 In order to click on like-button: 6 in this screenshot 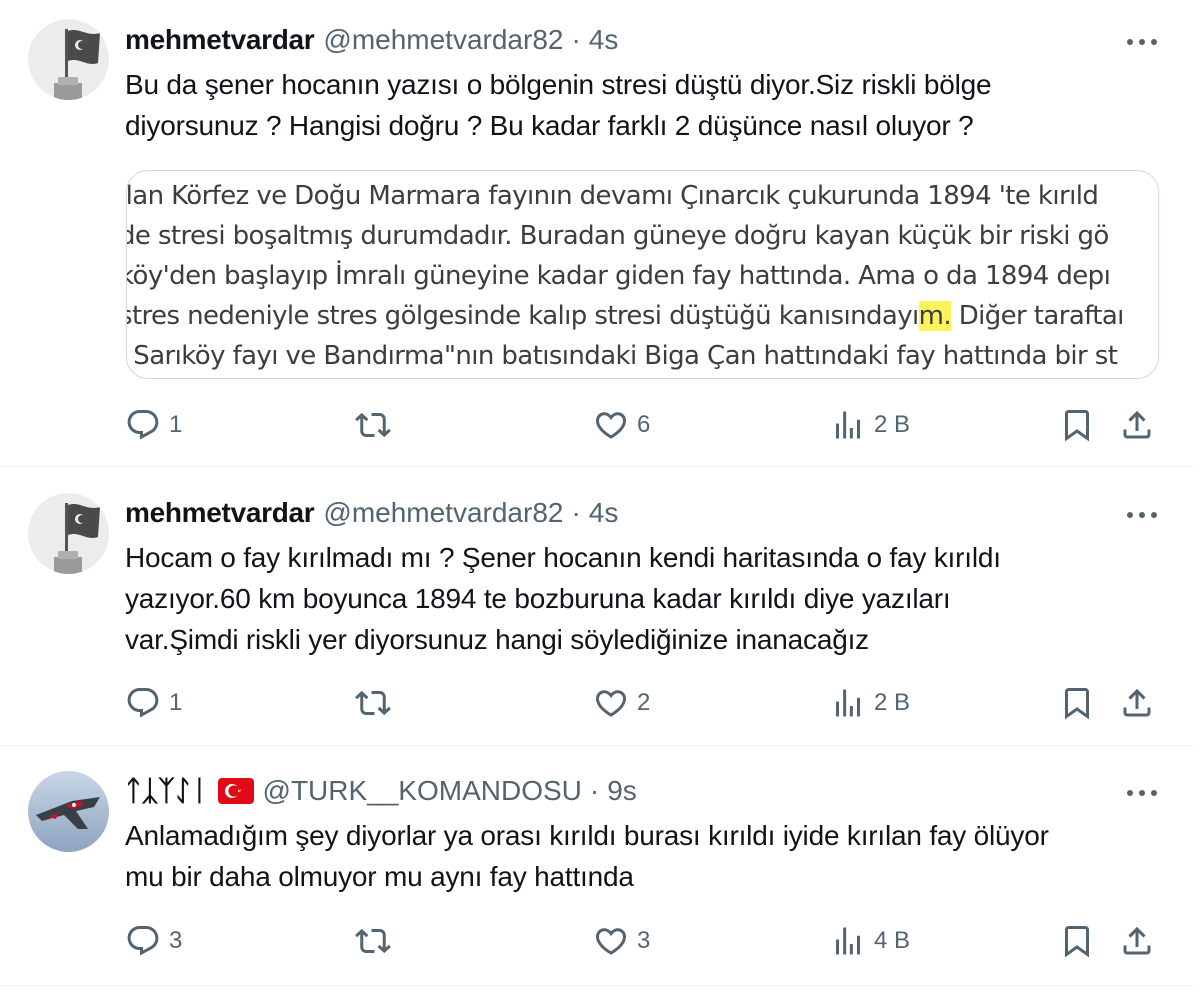, I will do `click(621, 425)`.